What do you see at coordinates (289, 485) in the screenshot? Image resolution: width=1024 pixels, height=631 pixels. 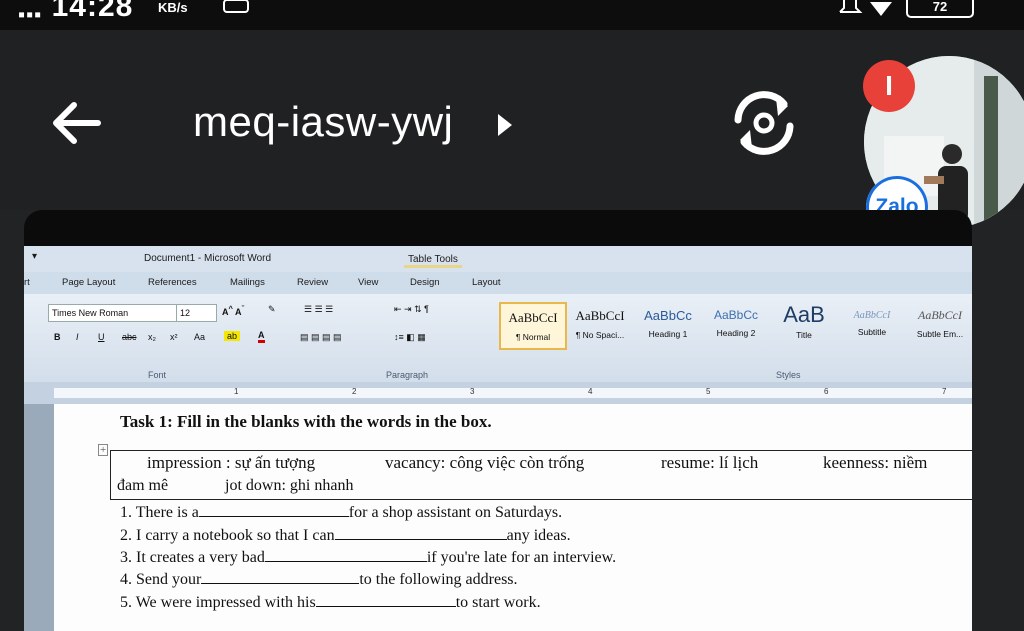 I see `vocab-jot-down: jot down: ghi nhanh` at bounding box center [289, 485].